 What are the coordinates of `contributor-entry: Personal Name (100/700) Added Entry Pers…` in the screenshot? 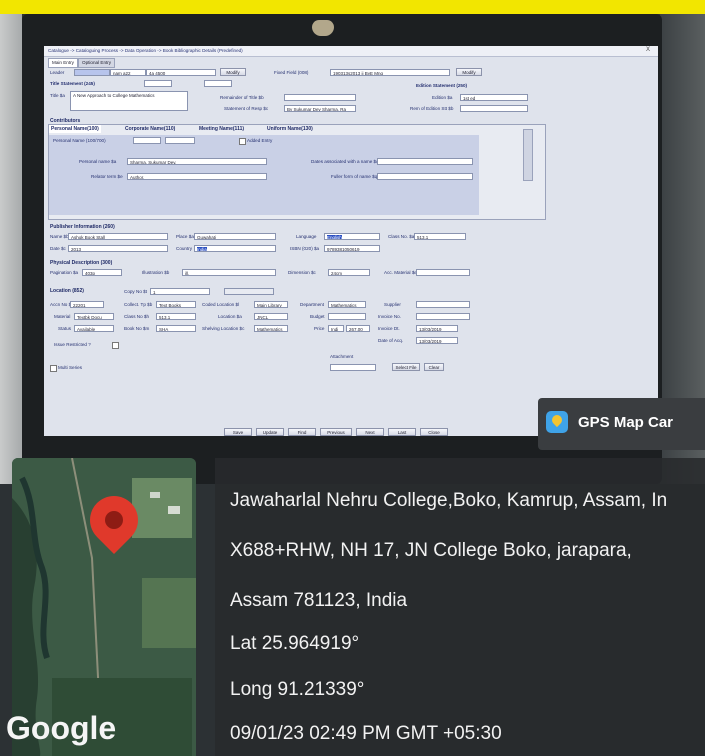 It's located at (264, 175).